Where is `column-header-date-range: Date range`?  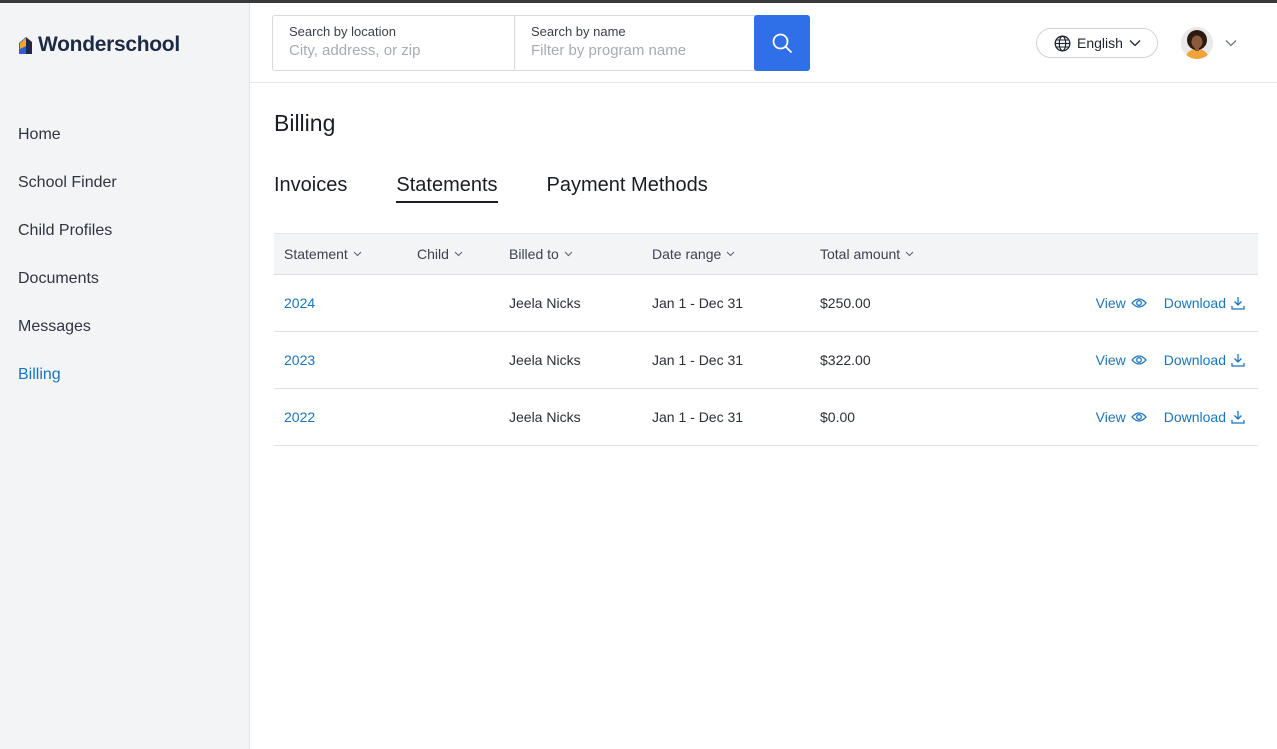
column-header-date-range: Date range is located at coordinates (736, 254).